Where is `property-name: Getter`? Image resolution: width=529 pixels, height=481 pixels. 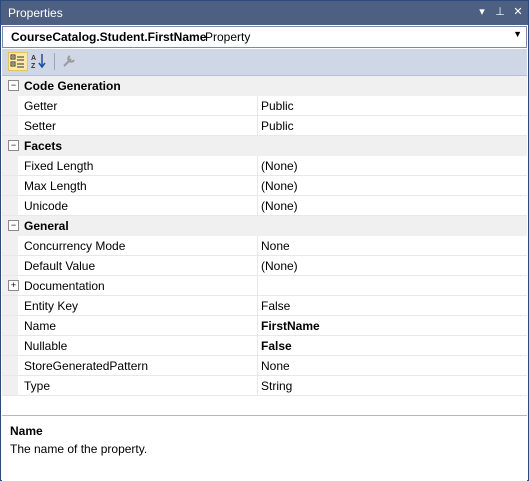 property-name: Getter is located at coordinates (41, 106).